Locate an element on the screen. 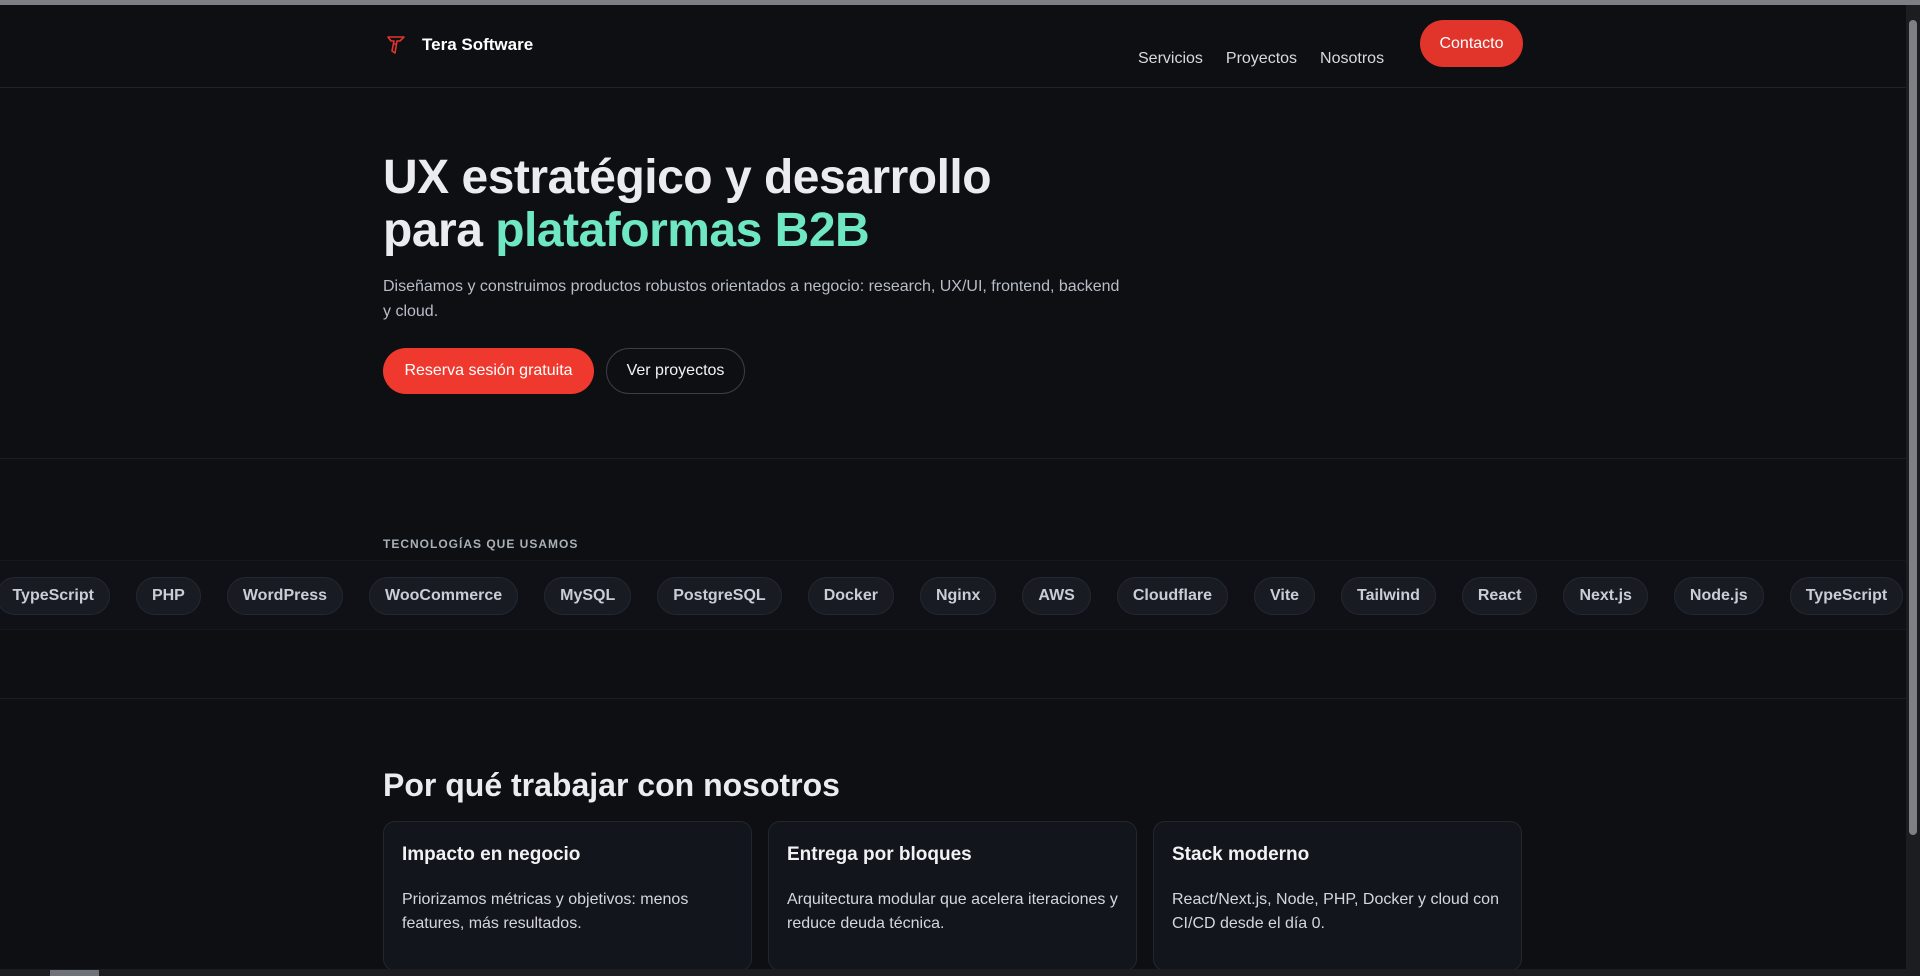 The width and height of the screenshot is (1920, 976). tech-pill: AWS is located at coordinates (1056, 596).